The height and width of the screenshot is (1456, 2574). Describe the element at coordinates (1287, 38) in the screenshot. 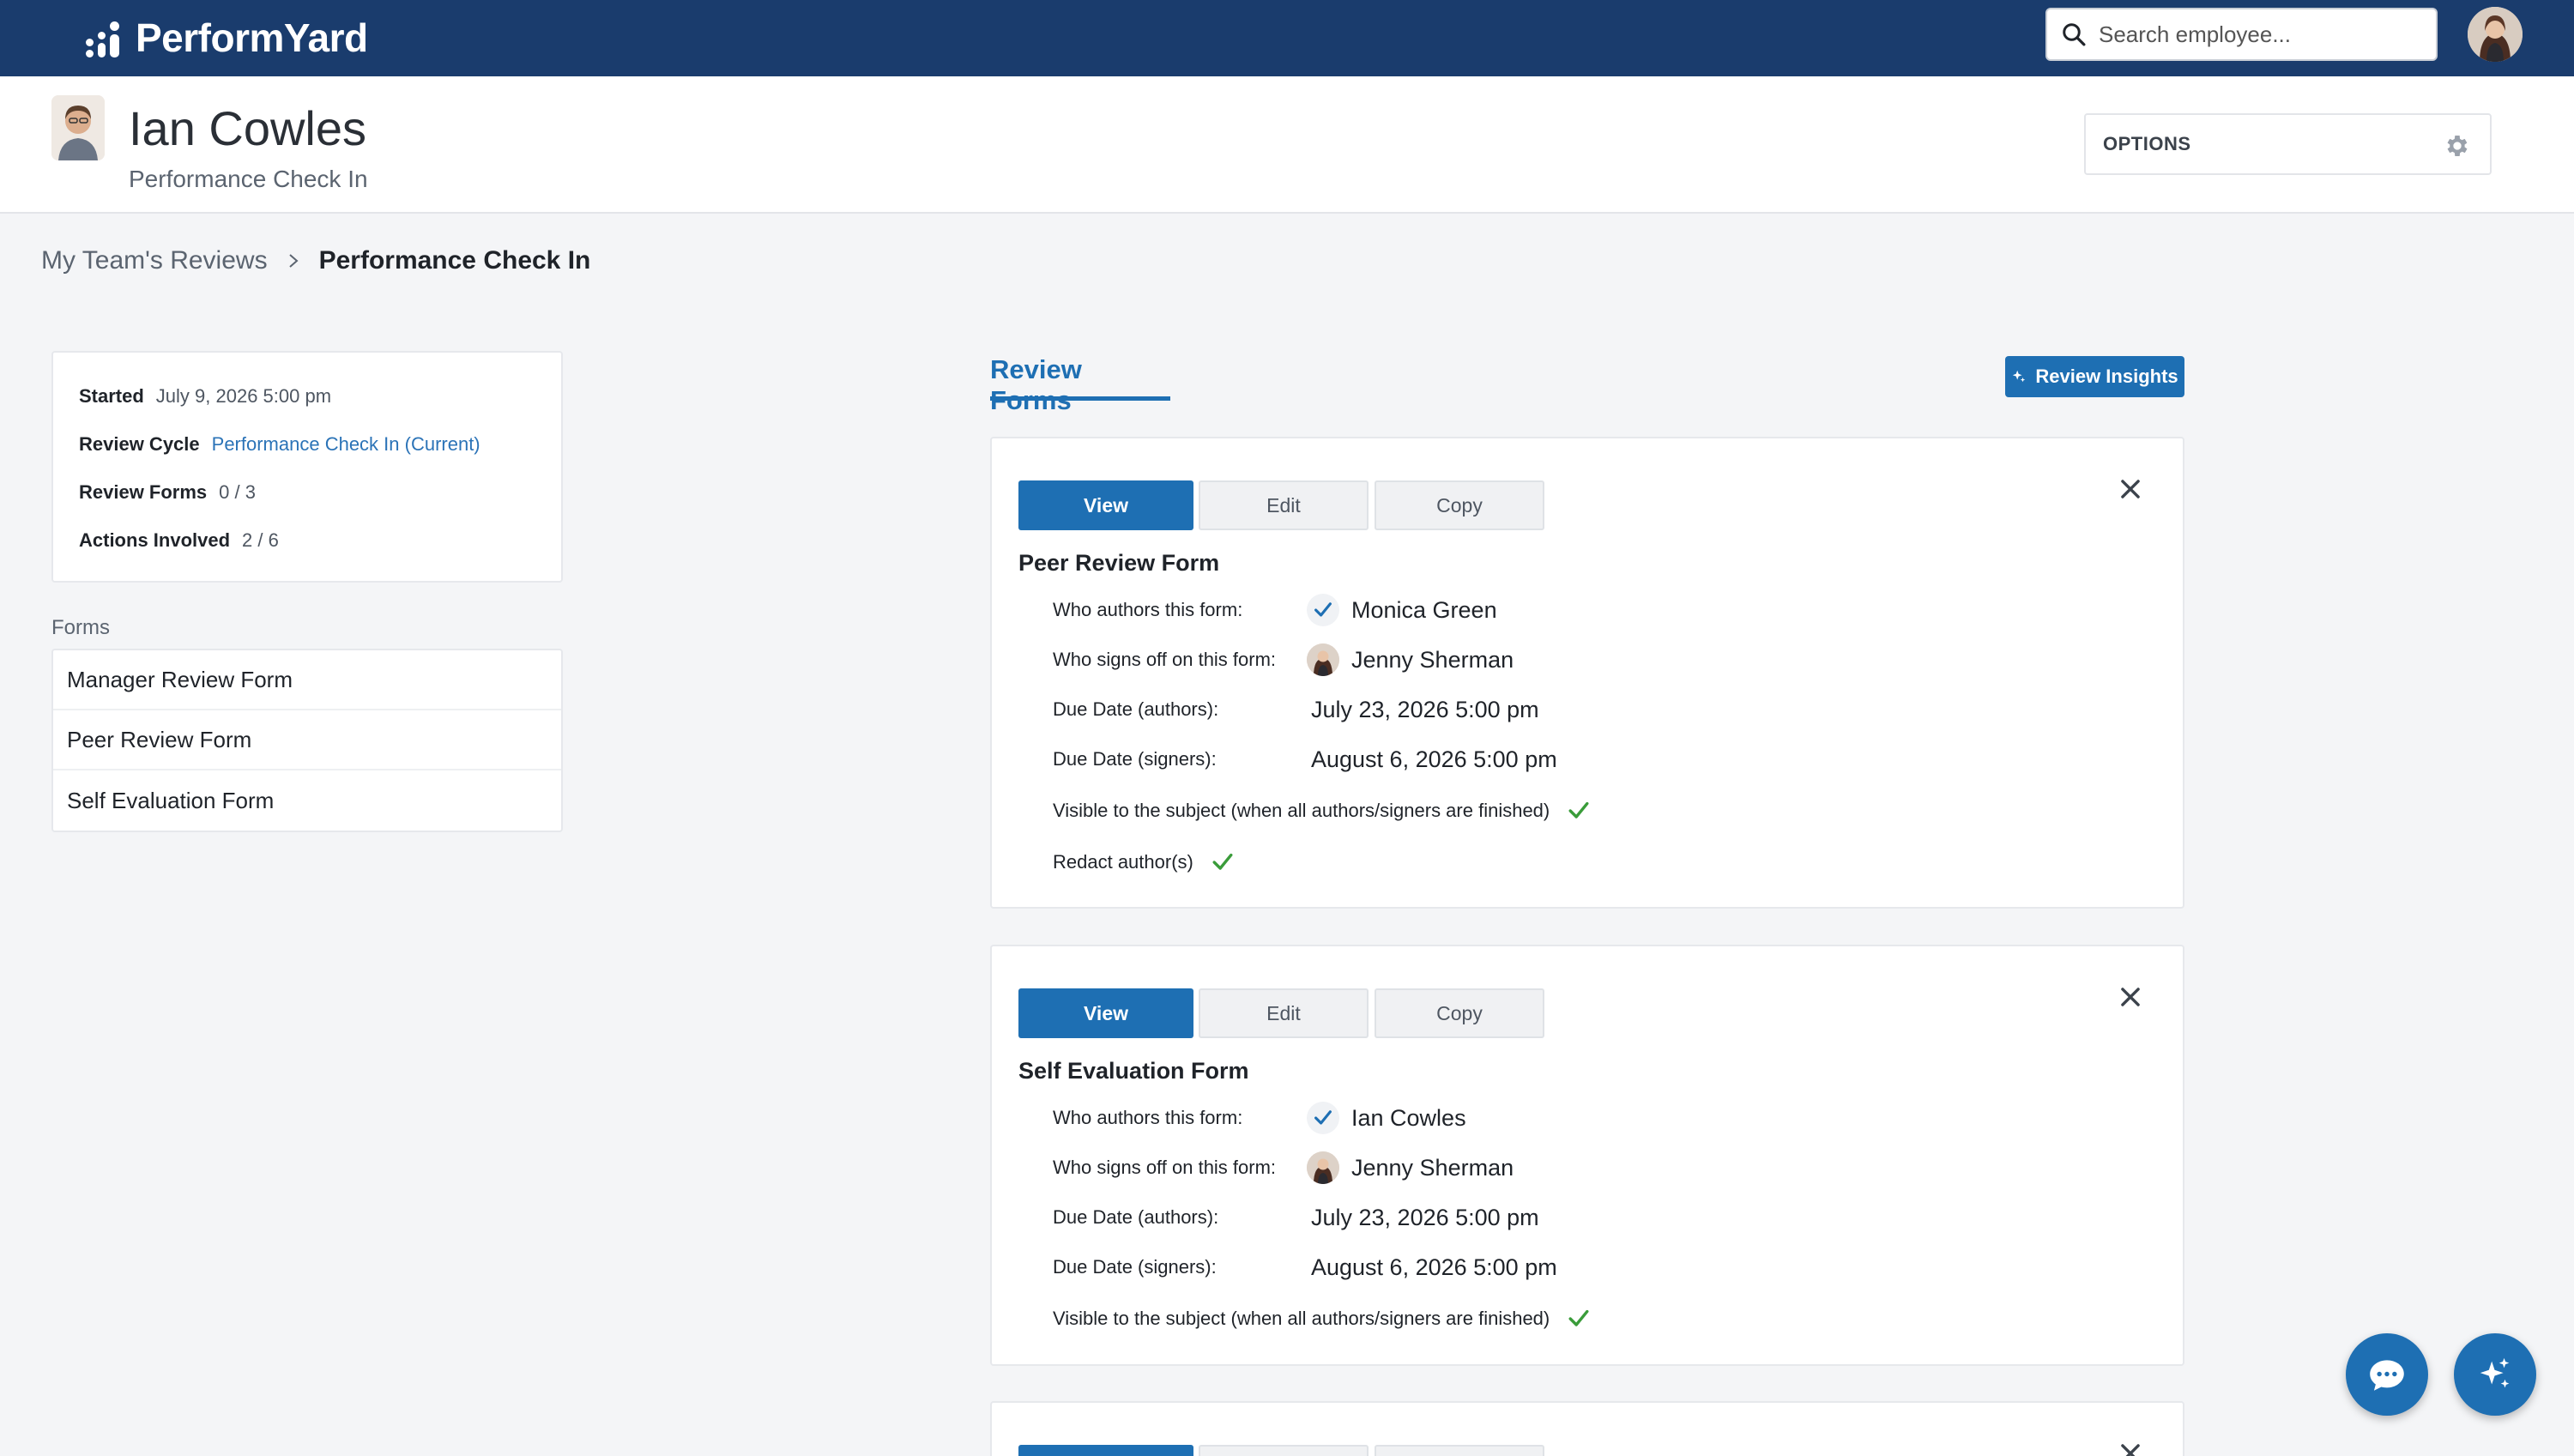

I see `top-navigation-bar: PerformYard` at that location.